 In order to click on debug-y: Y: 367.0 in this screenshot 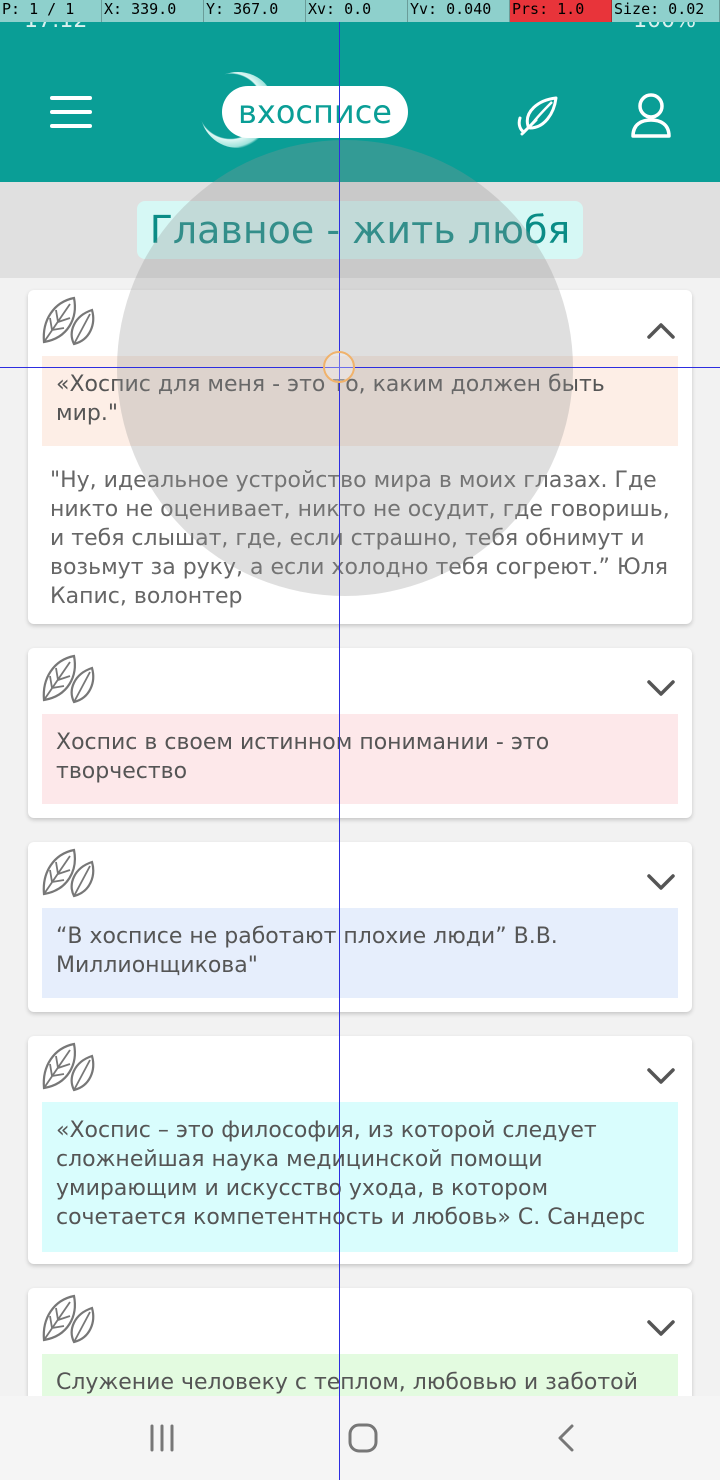, I will do `click(255, 11)`.